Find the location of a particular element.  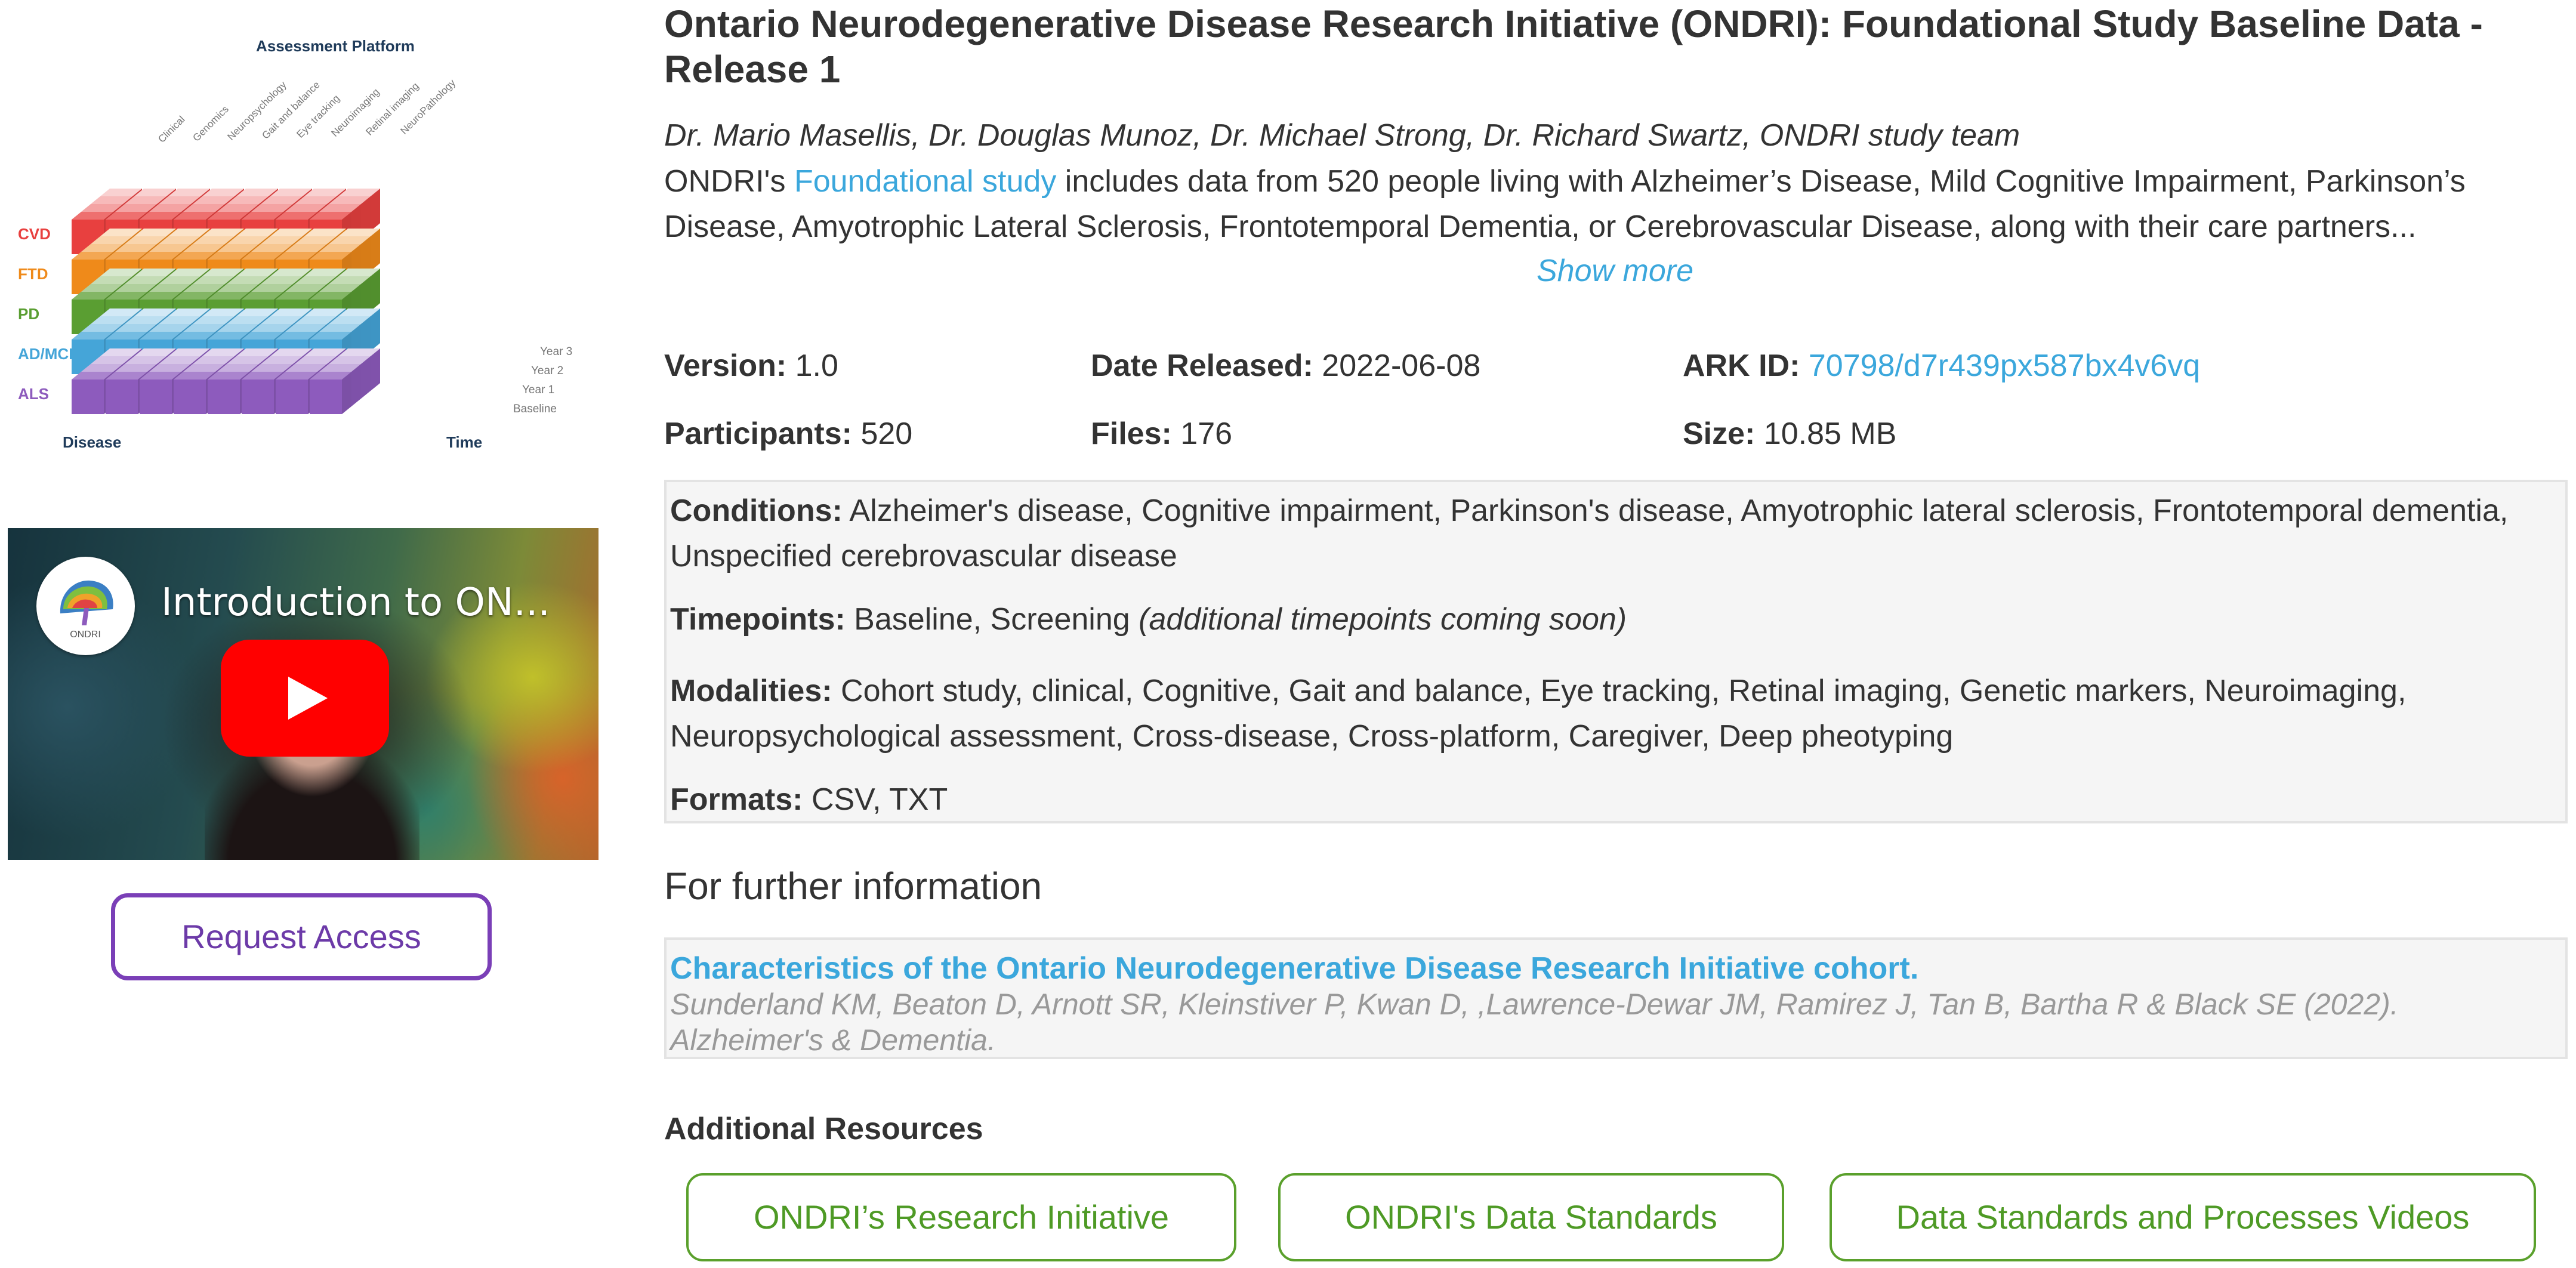

files-field: Files: 176 is located at coordinates (1161, 434).